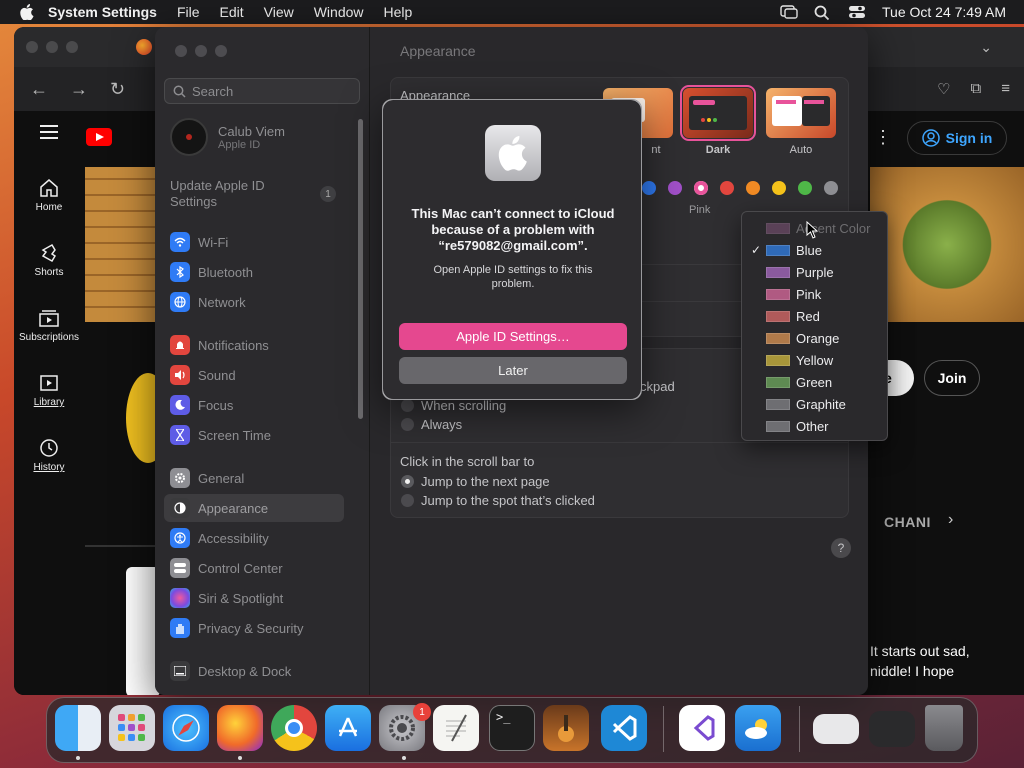 The width and height of the screenshot is (1024, 768). What do you see at coordinates (758, 728) in the screenshot?
I see `weather-icon` at bounding box center [758, 728].